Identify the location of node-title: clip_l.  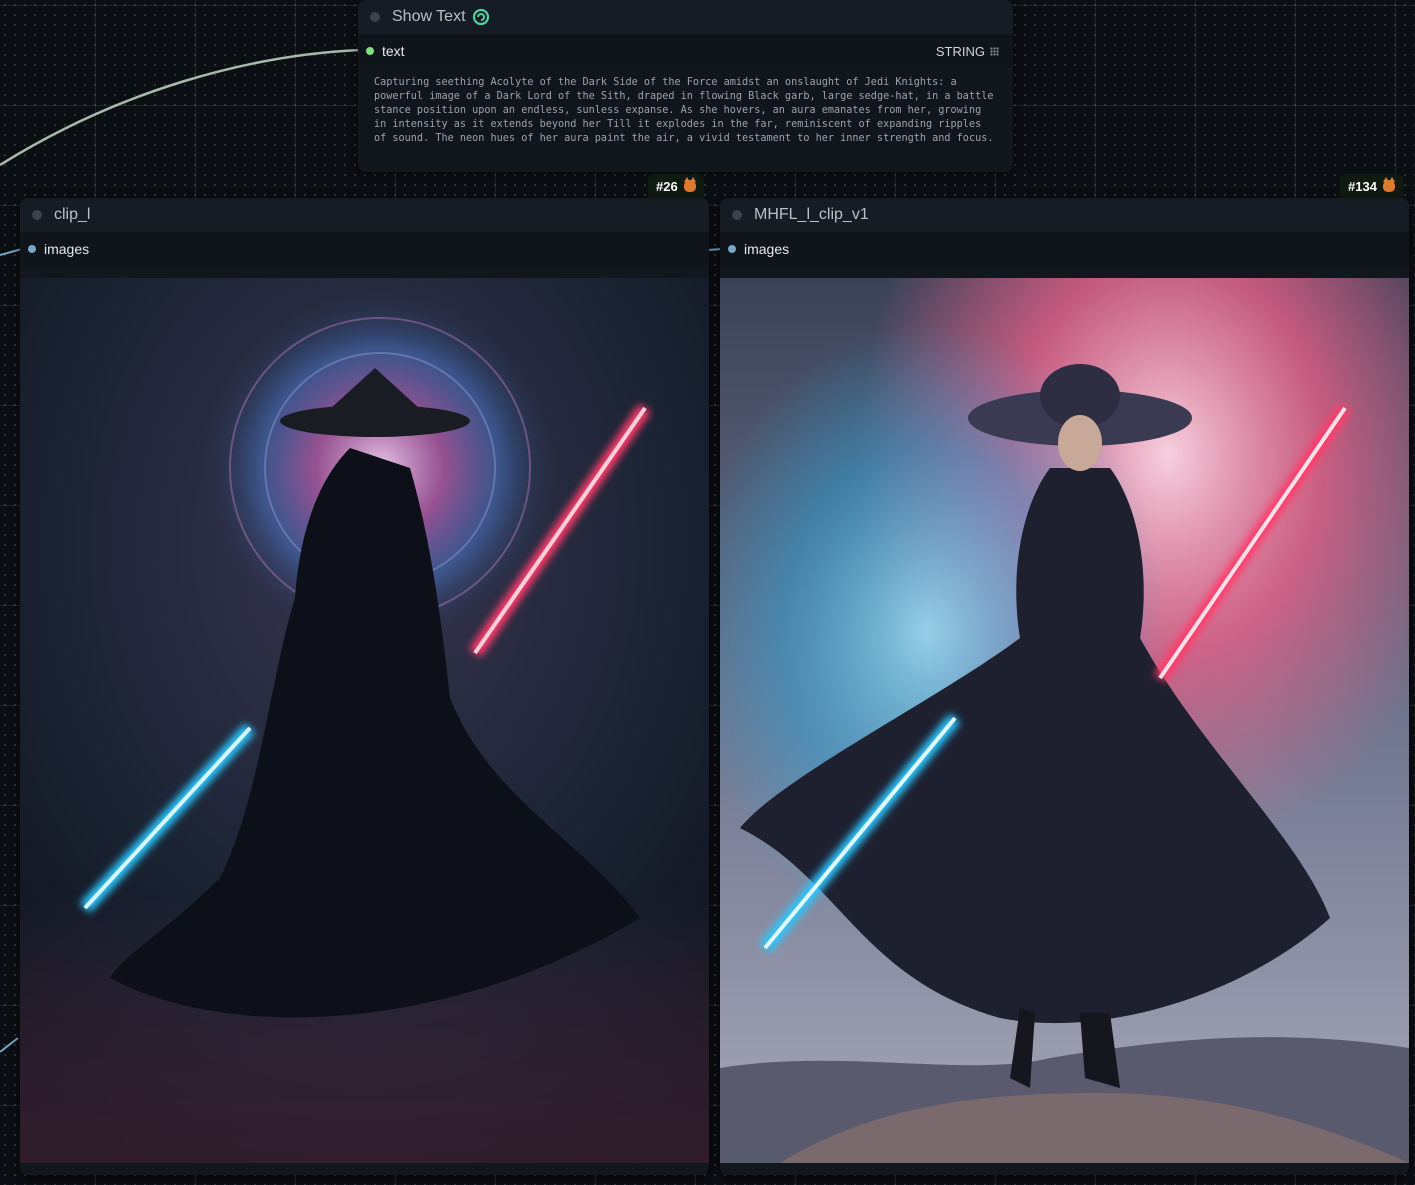
(72, 214).